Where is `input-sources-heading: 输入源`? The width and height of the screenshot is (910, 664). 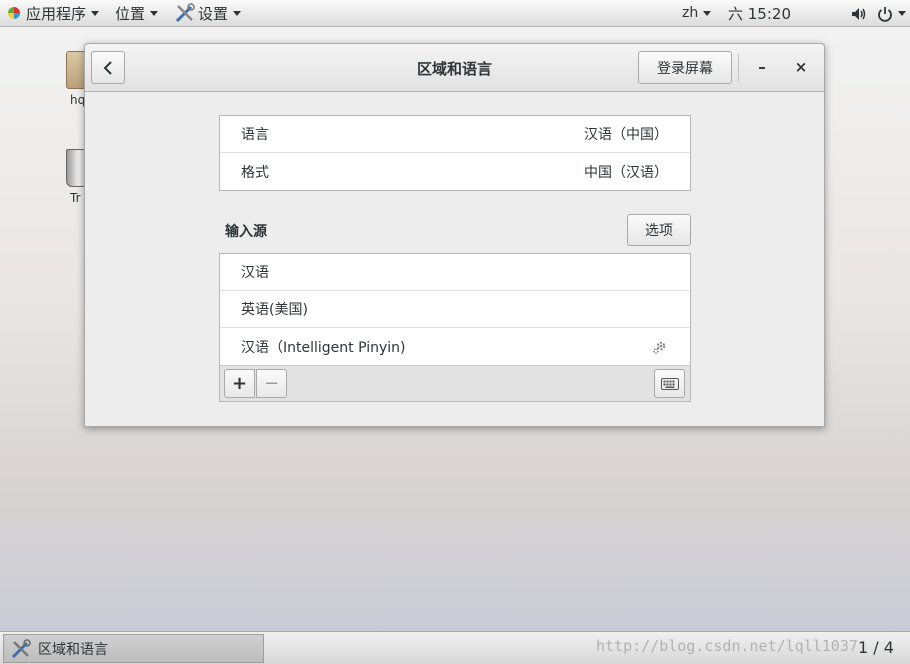
input-sources-heading: 输入源 is located at coordinates (246, 232).